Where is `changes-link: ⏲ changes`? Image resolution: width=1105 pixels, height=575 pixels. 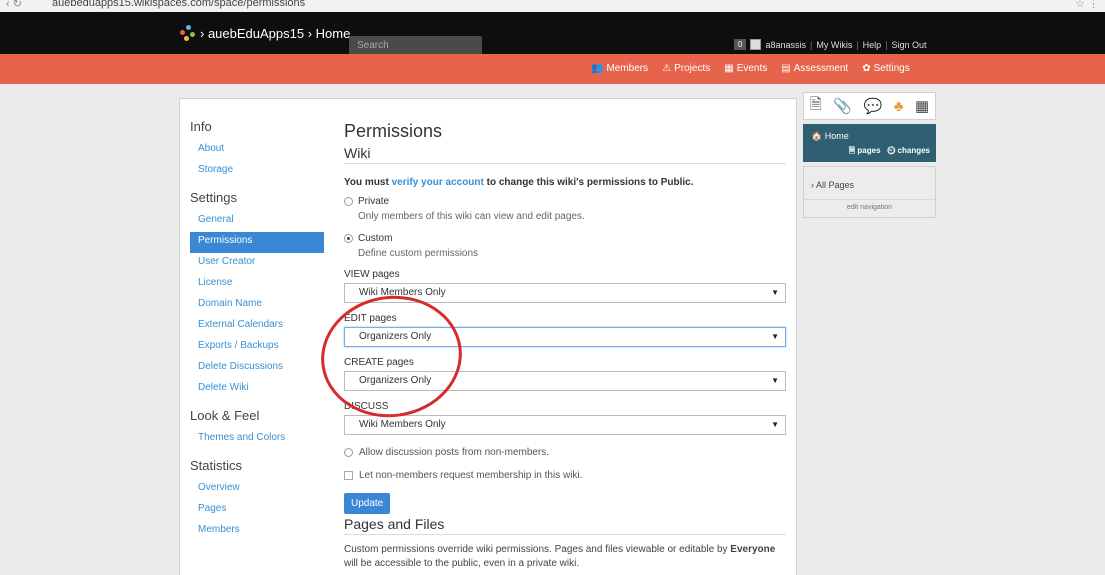 changes-link: ⏲ changes is located at coordinates (908, 150).